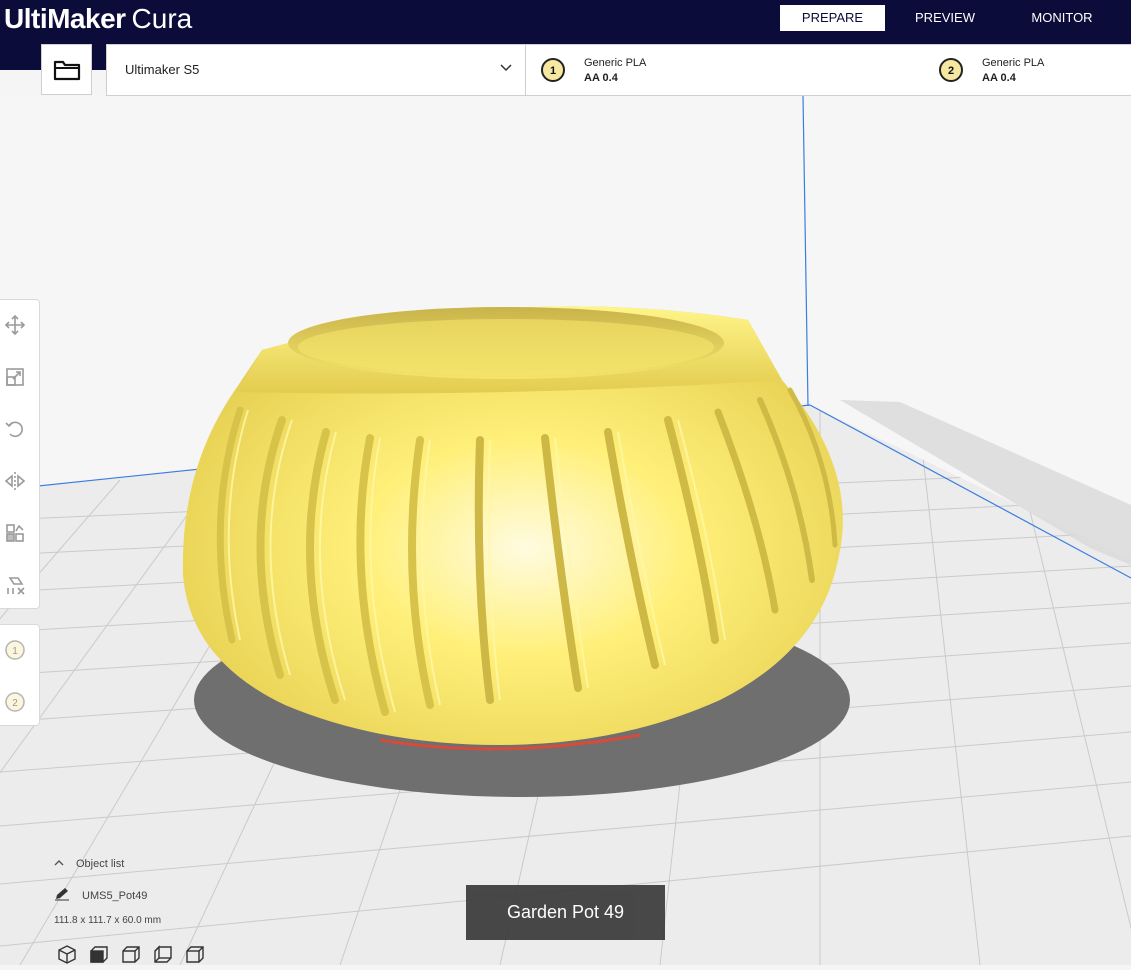 This screenshot has height=970, width=1131. I want to click on job-name-label: Garden Pot 49, so click(565, 912).